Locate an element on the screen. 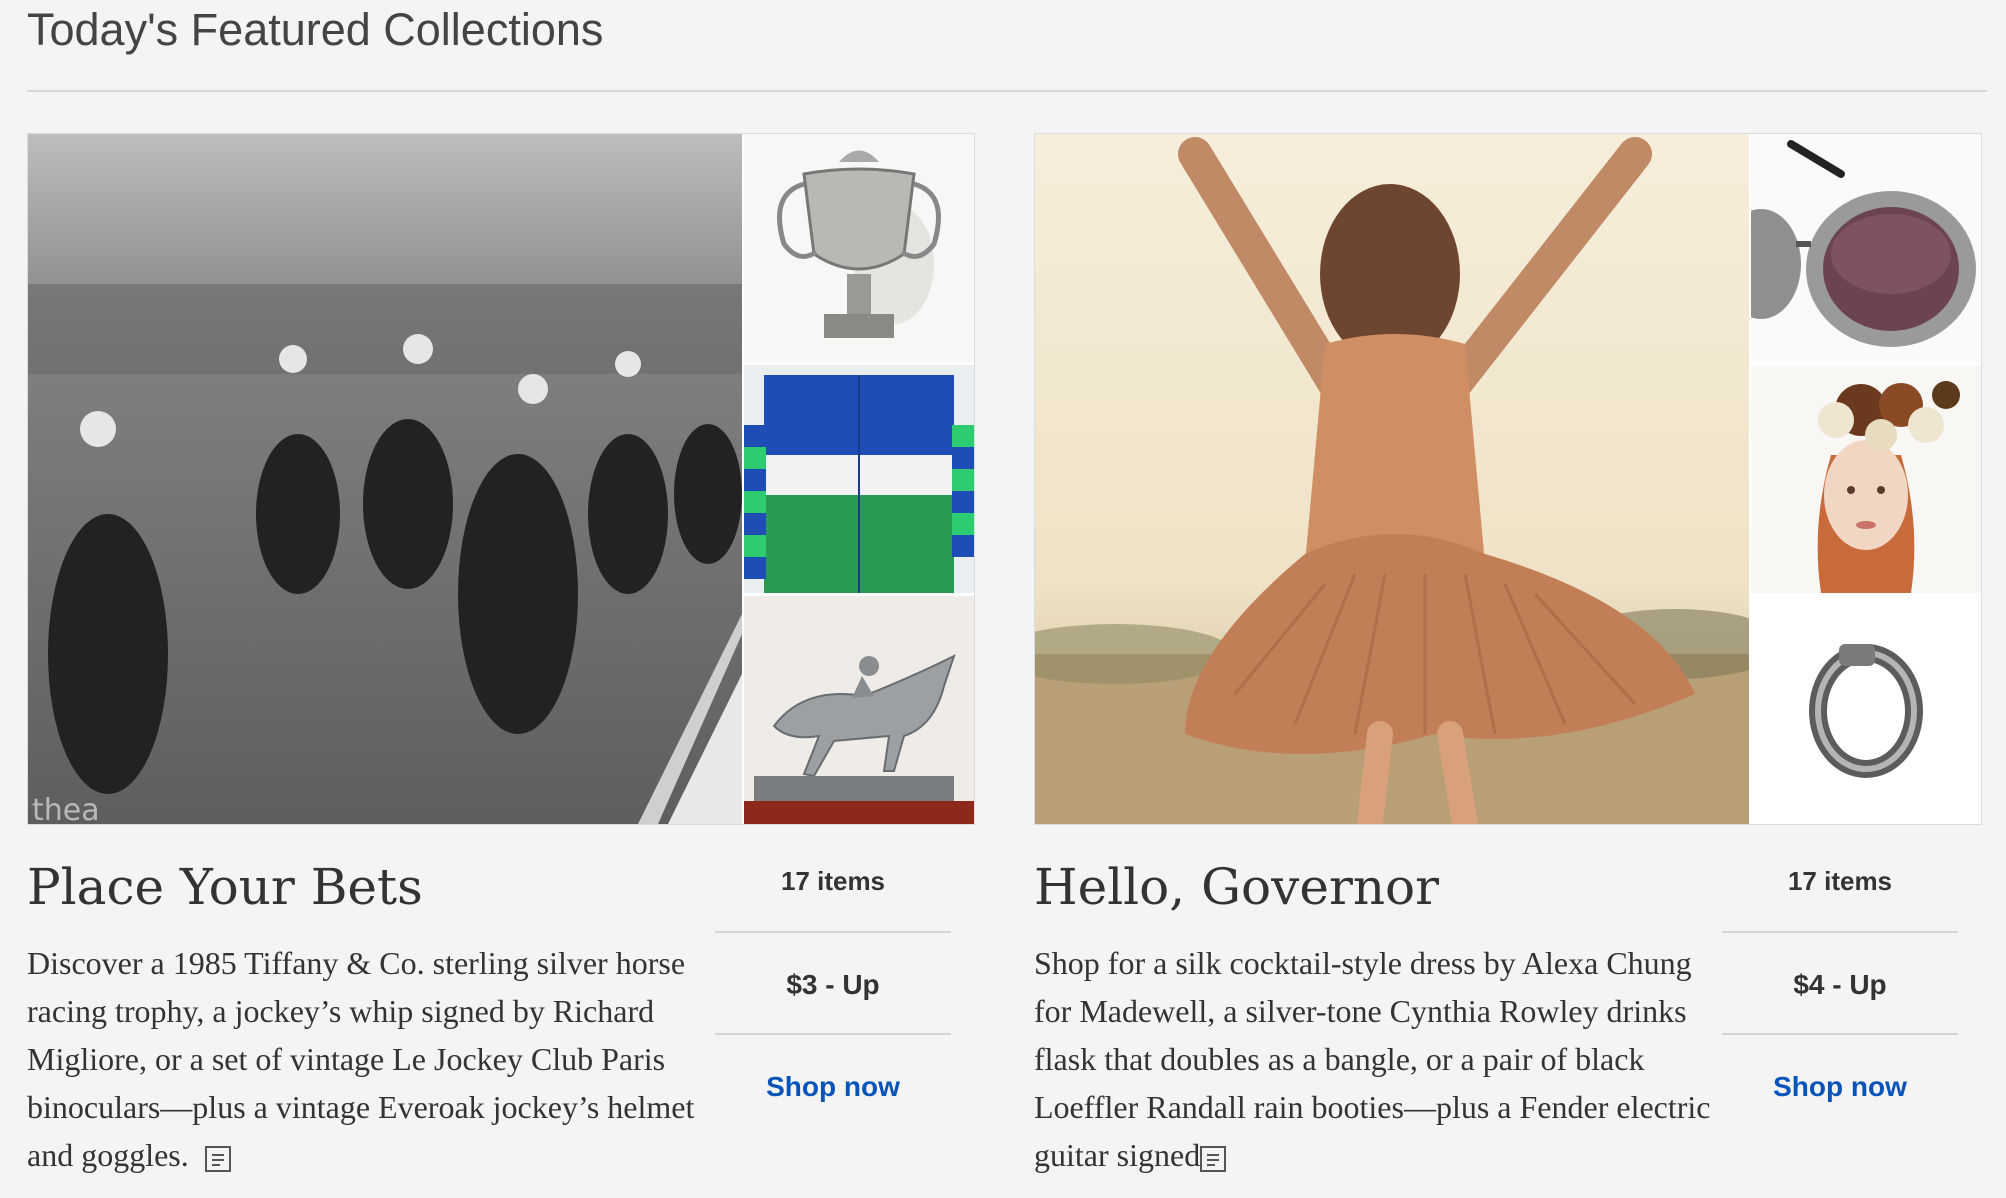 This screenshot has height=1198, width=2006. collection-title: Place Your Bets is located at coordinates (225, 887).